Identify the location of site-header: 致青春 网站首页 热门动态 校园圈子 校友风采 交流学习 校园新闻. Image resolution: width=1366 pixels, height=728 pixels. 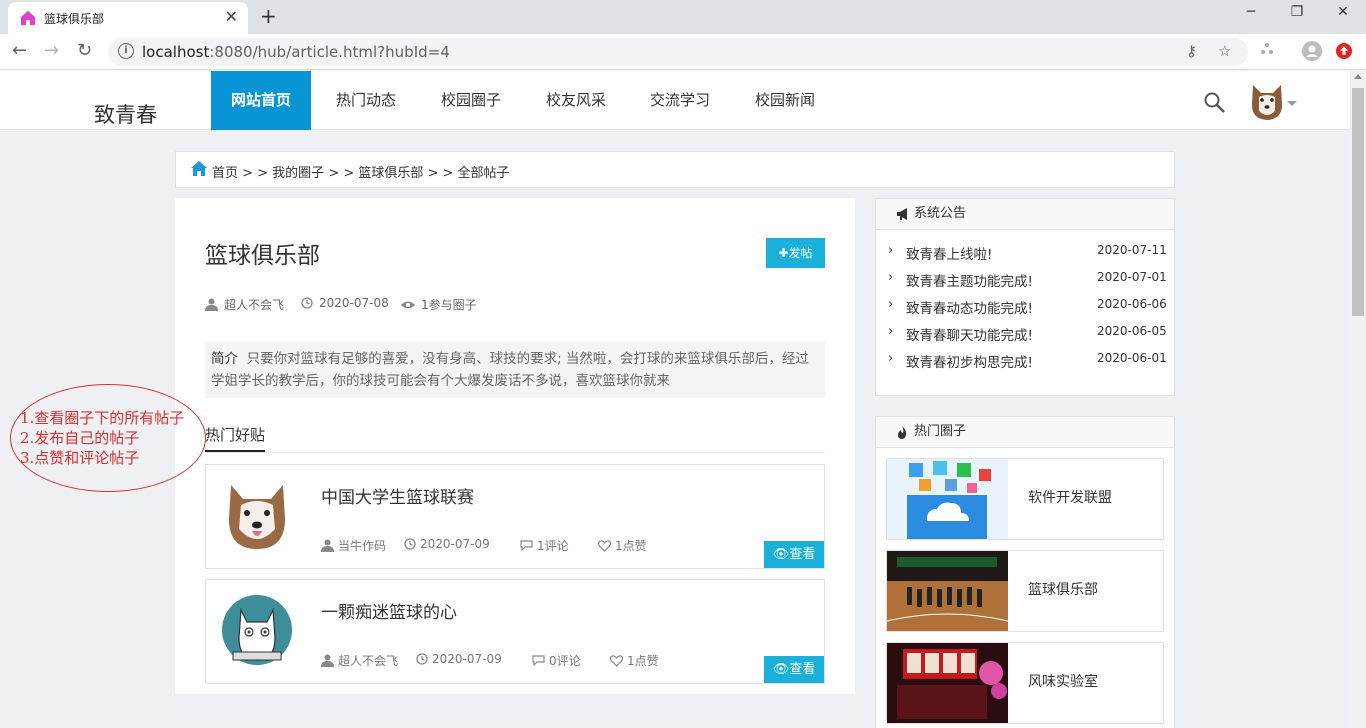
(675, 100).